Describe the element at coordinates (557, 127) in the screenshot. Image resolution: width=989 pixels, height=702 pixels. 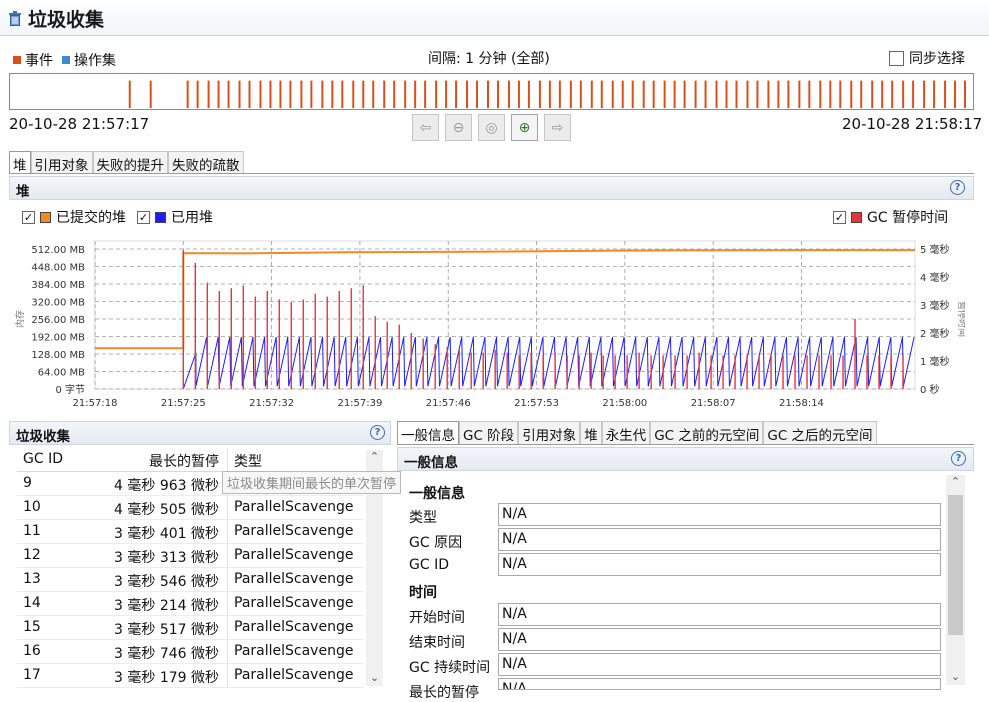
I see `forward-button: ⇨` at that location.